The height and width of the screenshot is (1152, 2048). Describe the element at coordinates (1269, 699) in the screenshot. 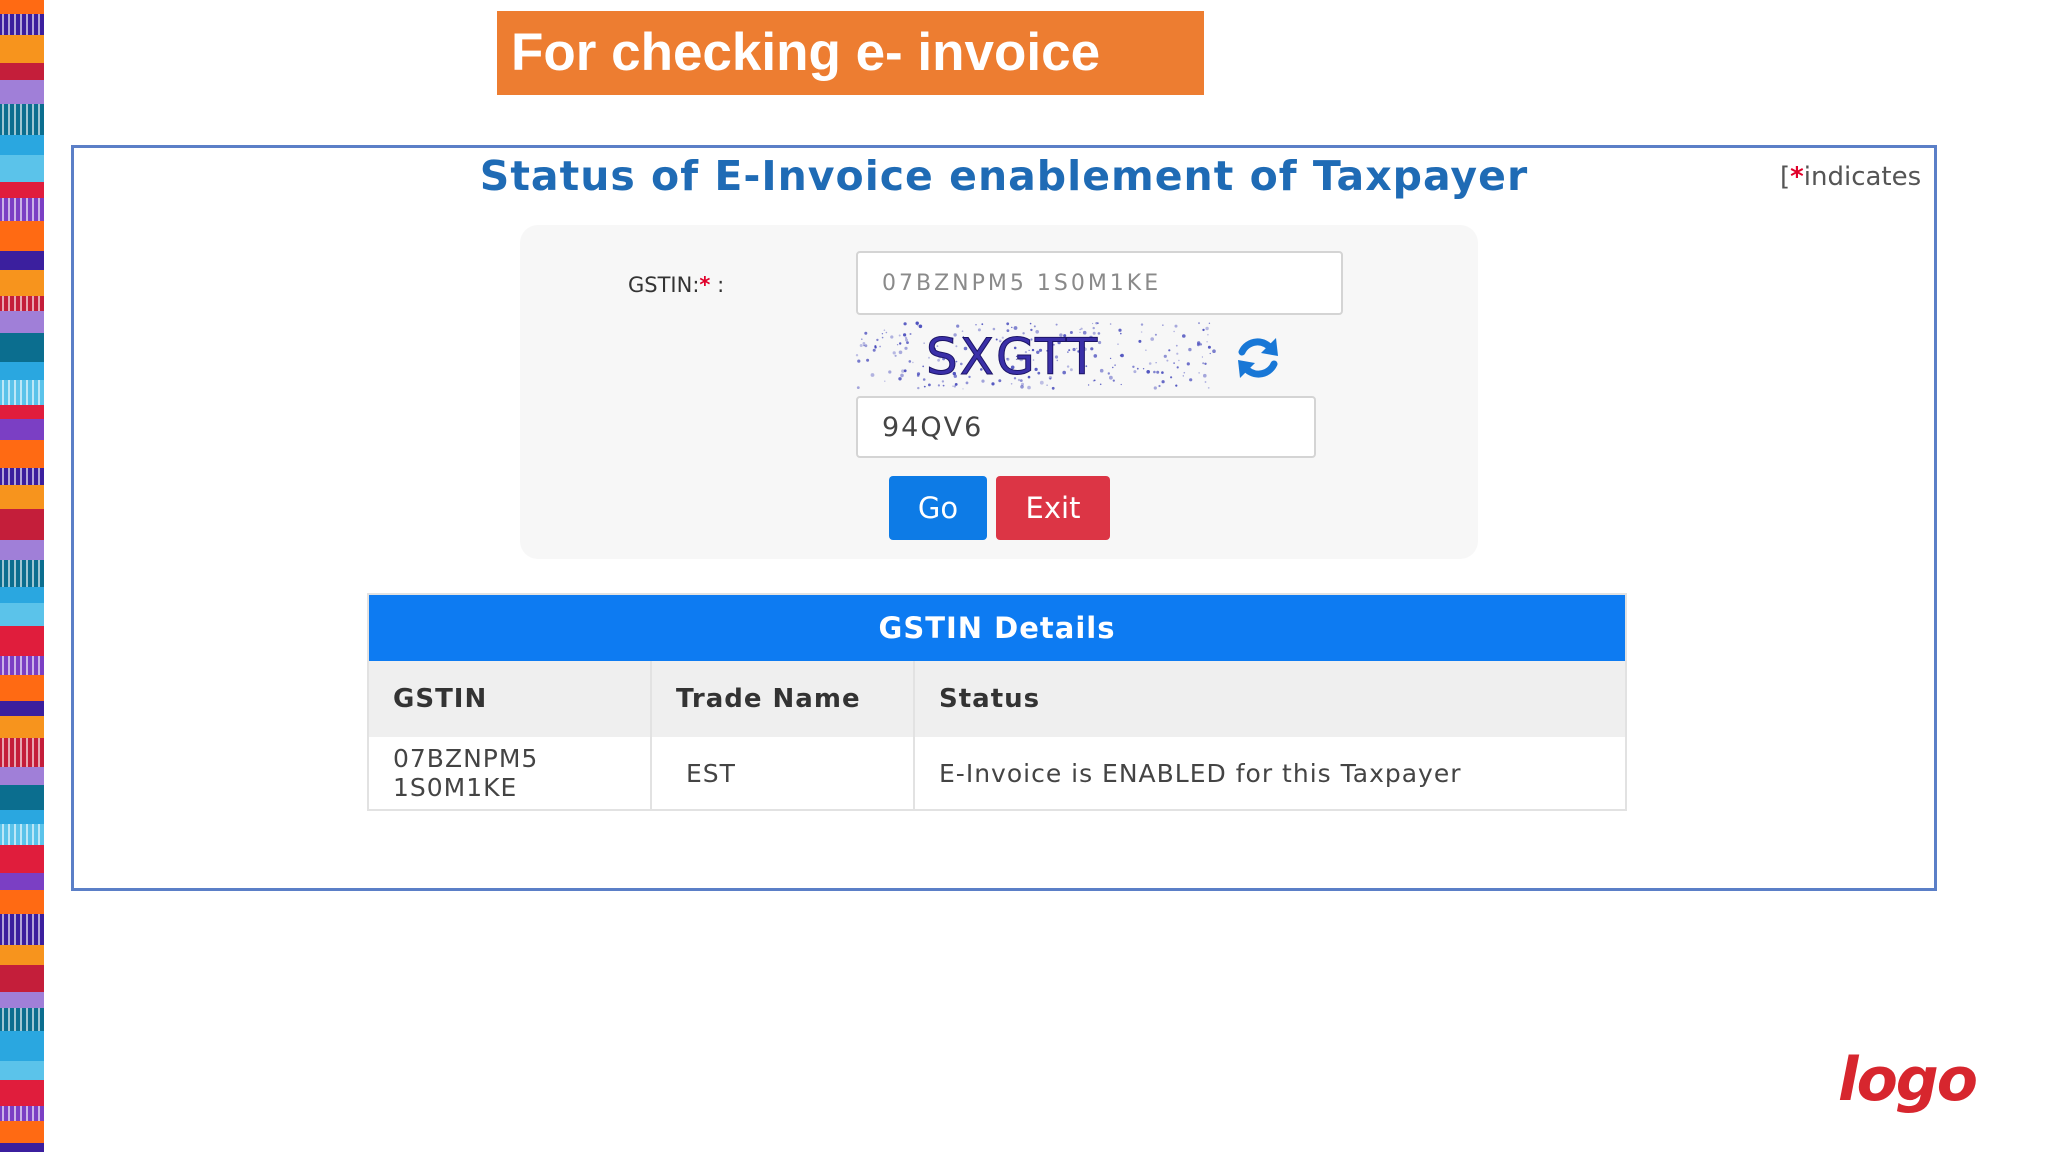

I see `column-header-status: Status` at that location.